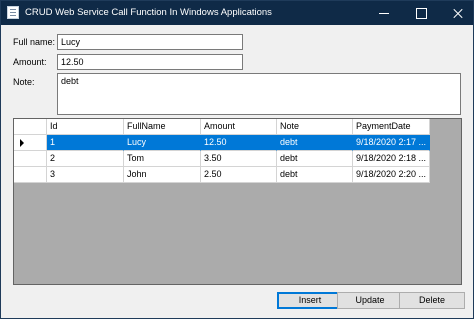  What do you see at coordinates (310, 300) in the screenshot?
I see `insert-button: Insert` at bounding box center [310, 300].